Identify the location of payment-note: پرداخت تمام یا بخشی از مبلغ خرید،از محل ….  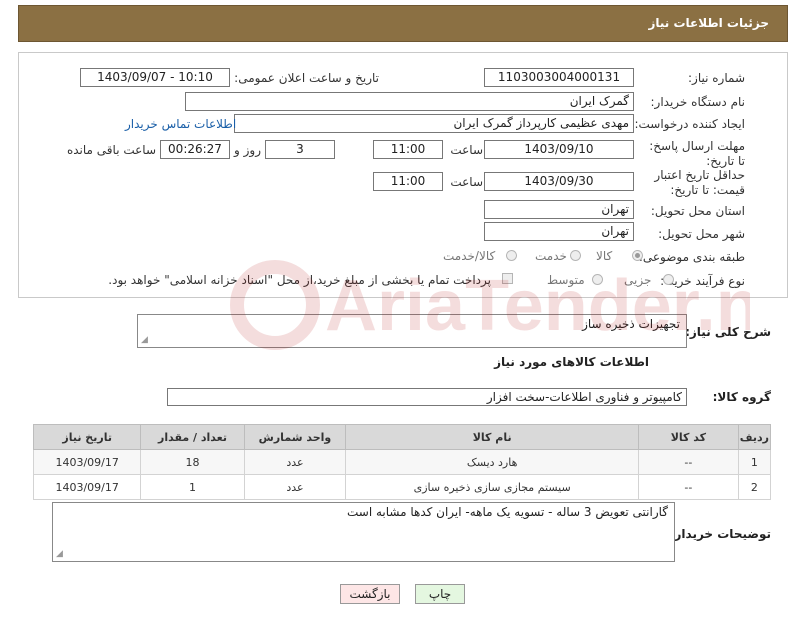
(299, 280).